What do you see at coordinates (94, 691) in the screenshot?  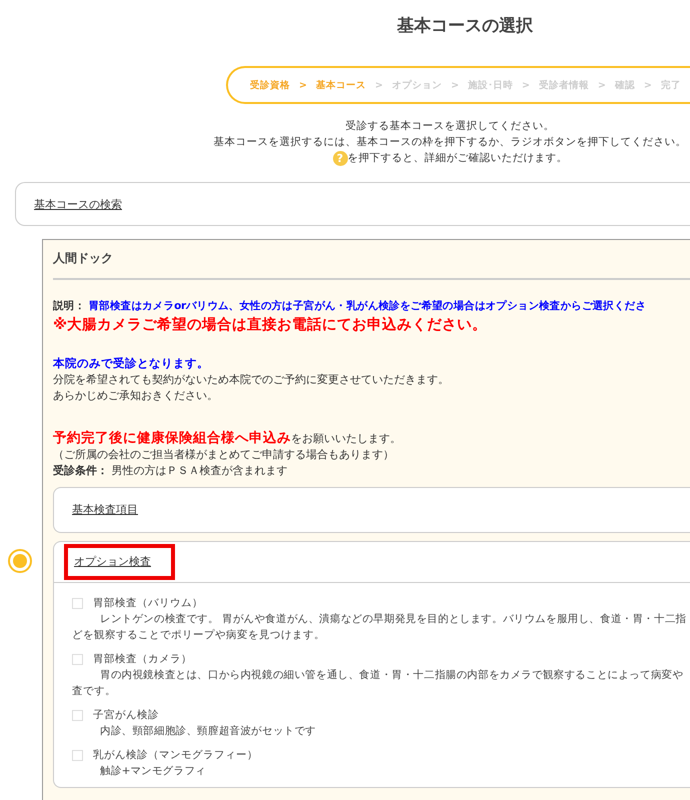 I see `option-description: 査です。` at bounding box center [94, 691].